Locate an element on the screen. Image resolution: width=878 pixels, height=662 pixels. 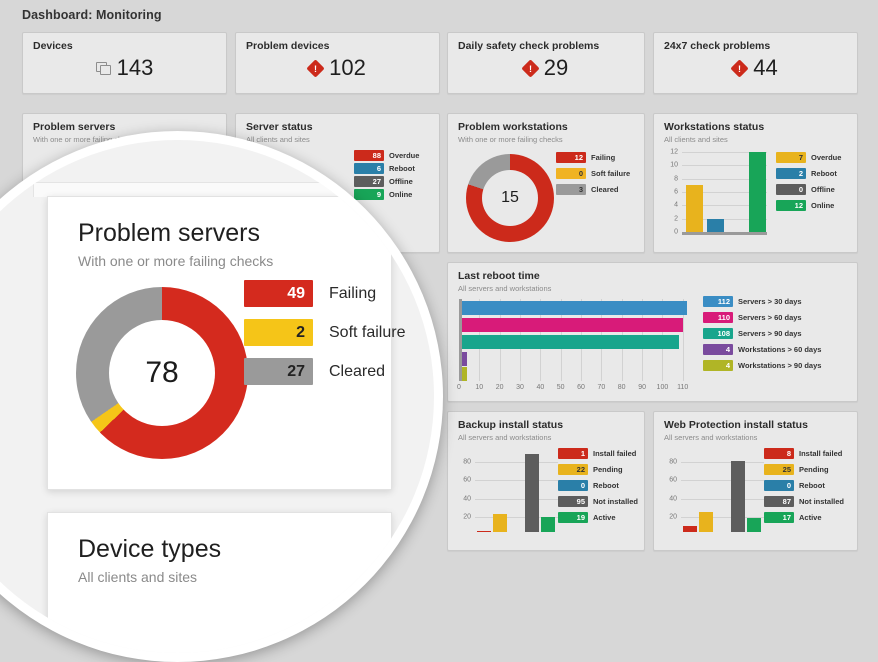
y-tick: 6 is located at coordinates (676, 192).